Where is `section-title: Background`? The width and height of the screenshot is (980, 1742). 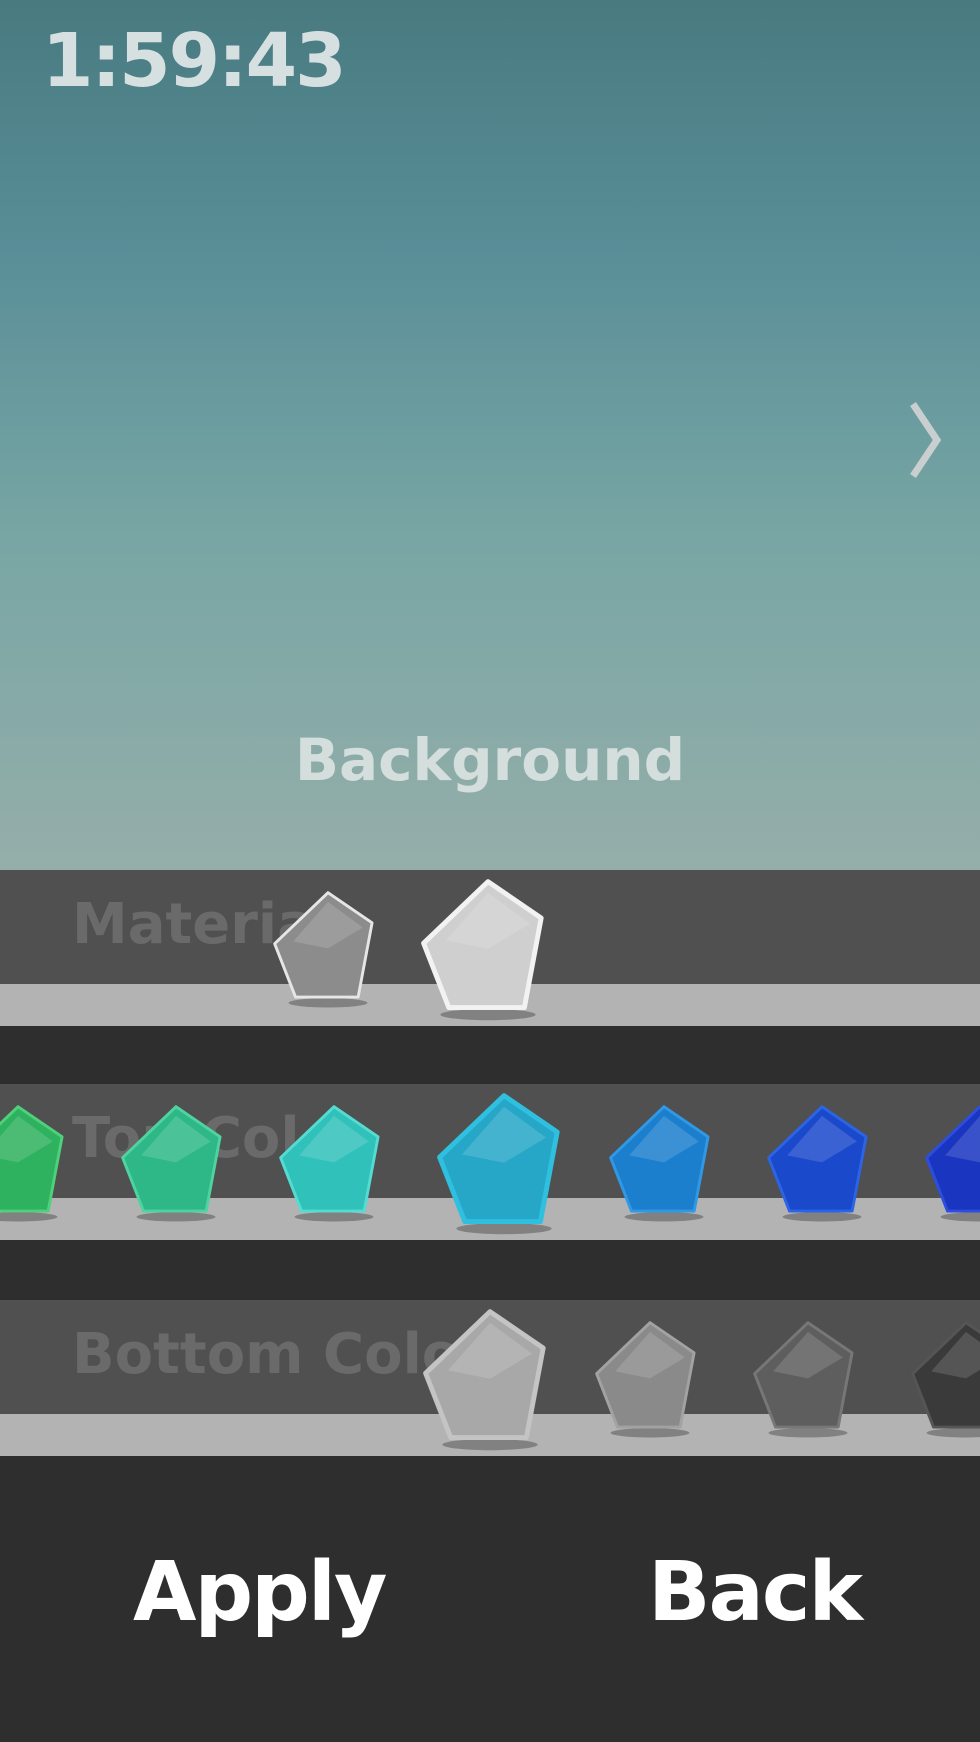
section-title: Background is located at coordinates (490, 760).